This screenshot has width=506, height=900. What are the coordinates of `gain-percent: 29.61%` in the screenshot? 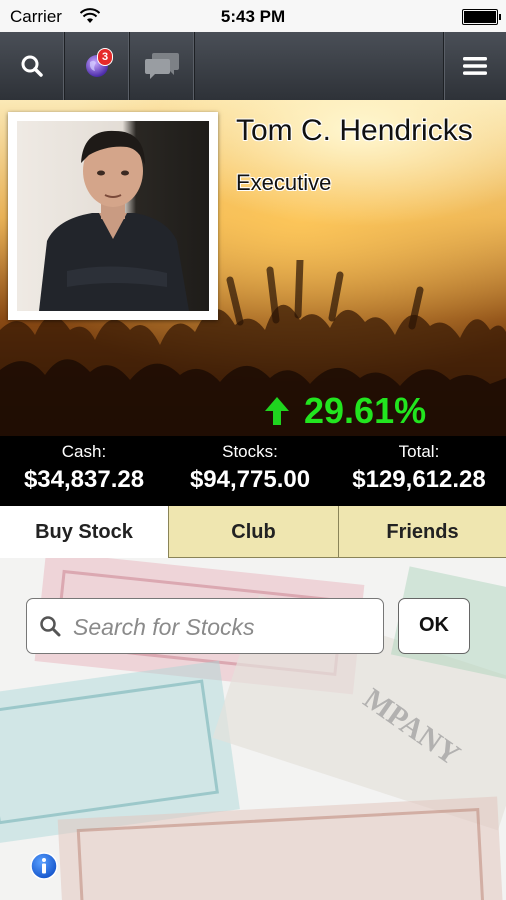 It's located at (365, 410).